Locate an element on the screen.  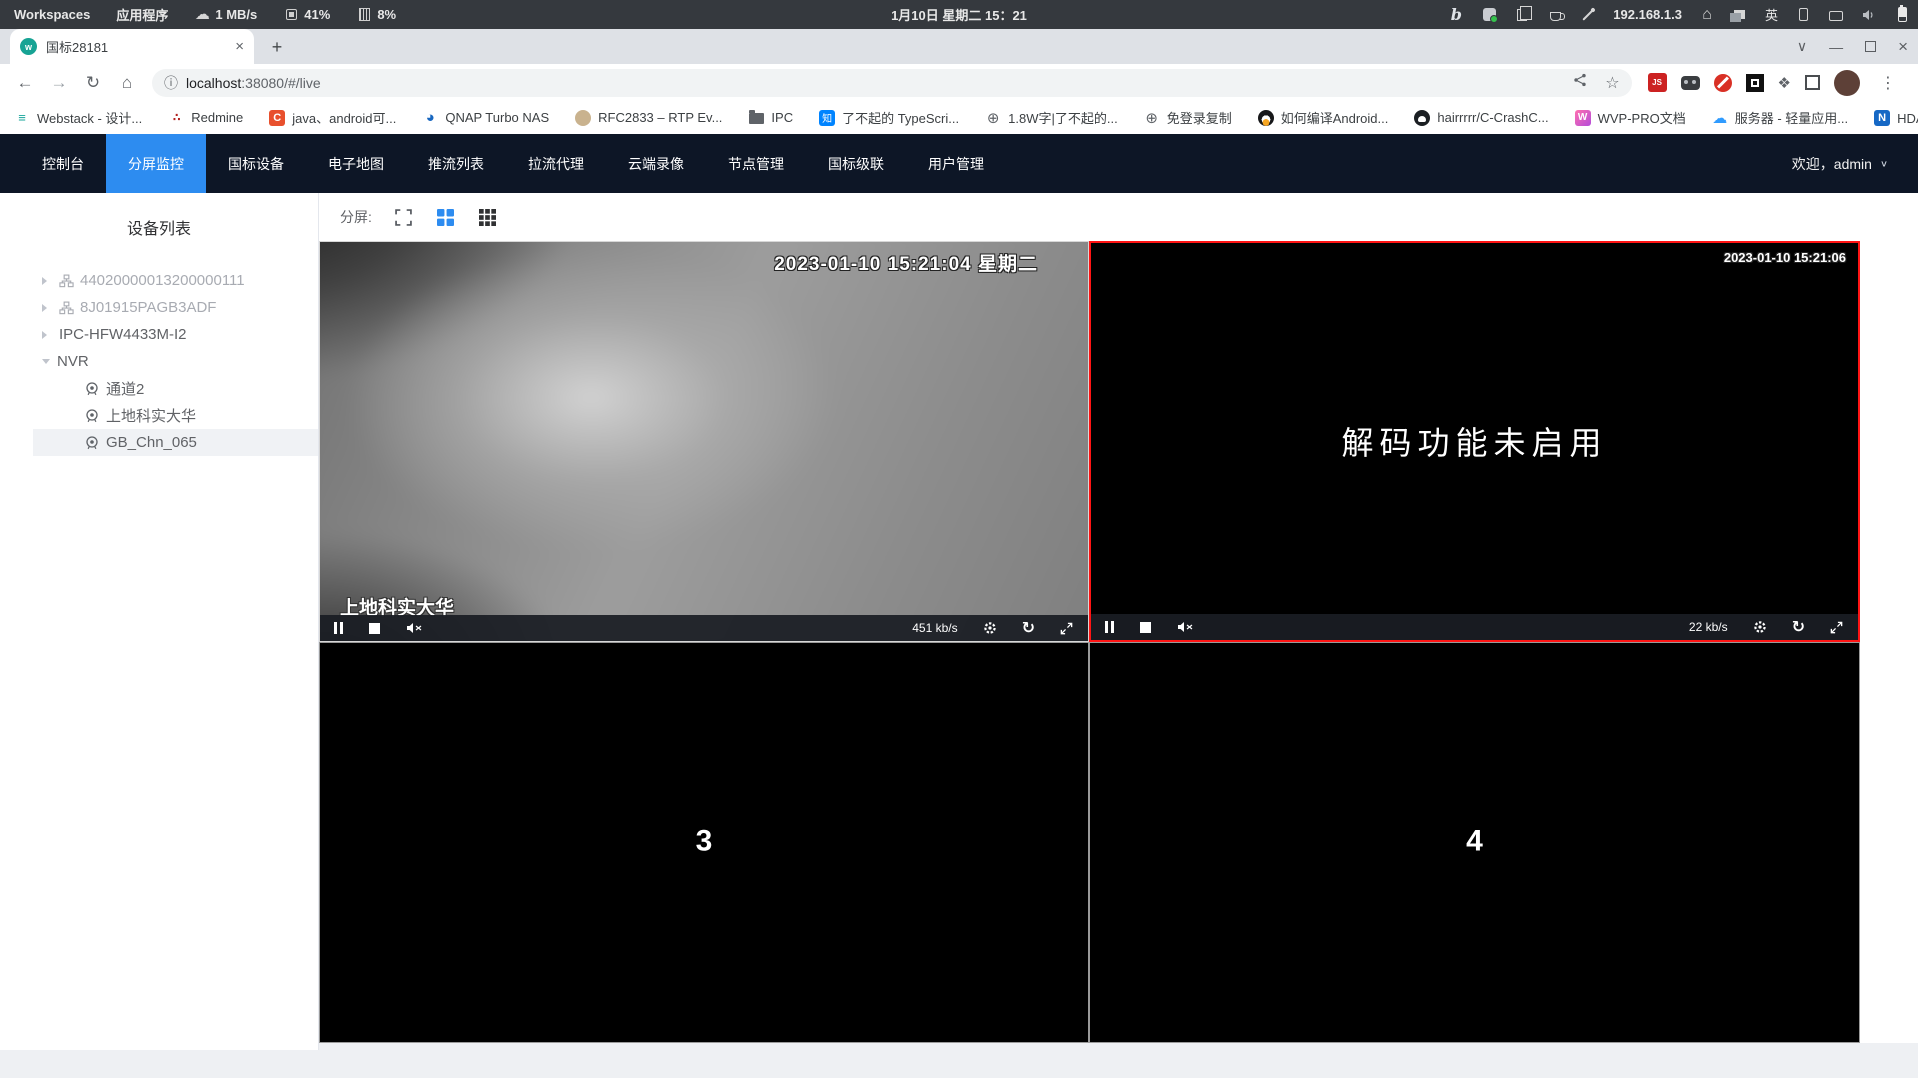
home-button: ⌂ is located at coordinates (127, 83).